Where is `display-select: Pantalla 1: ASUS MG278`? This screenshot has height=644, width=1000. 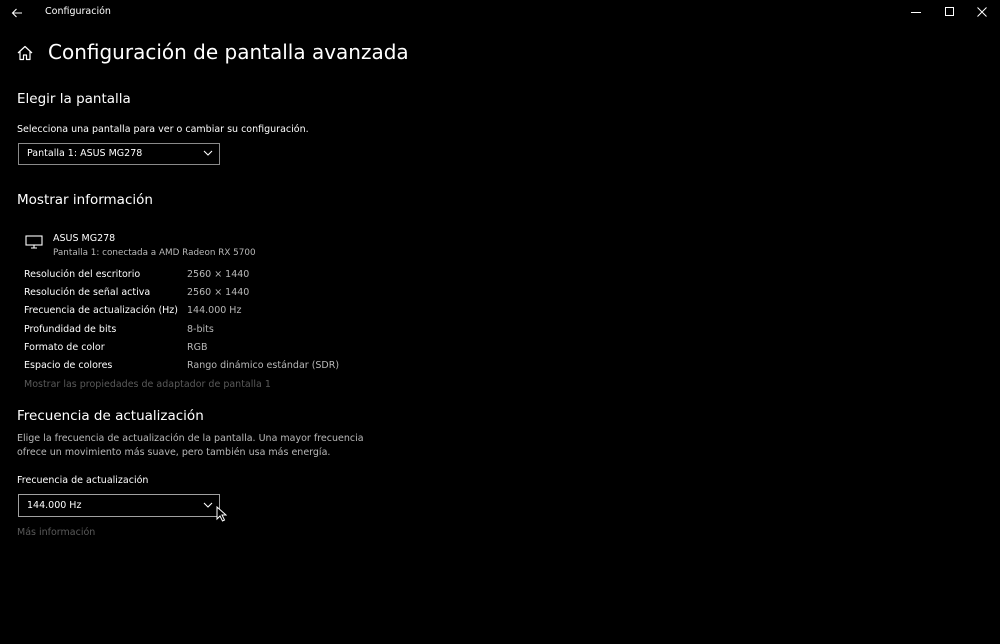 display-select: Pantalla 1: ASUS MG278 is located at coordinates (119, 154).